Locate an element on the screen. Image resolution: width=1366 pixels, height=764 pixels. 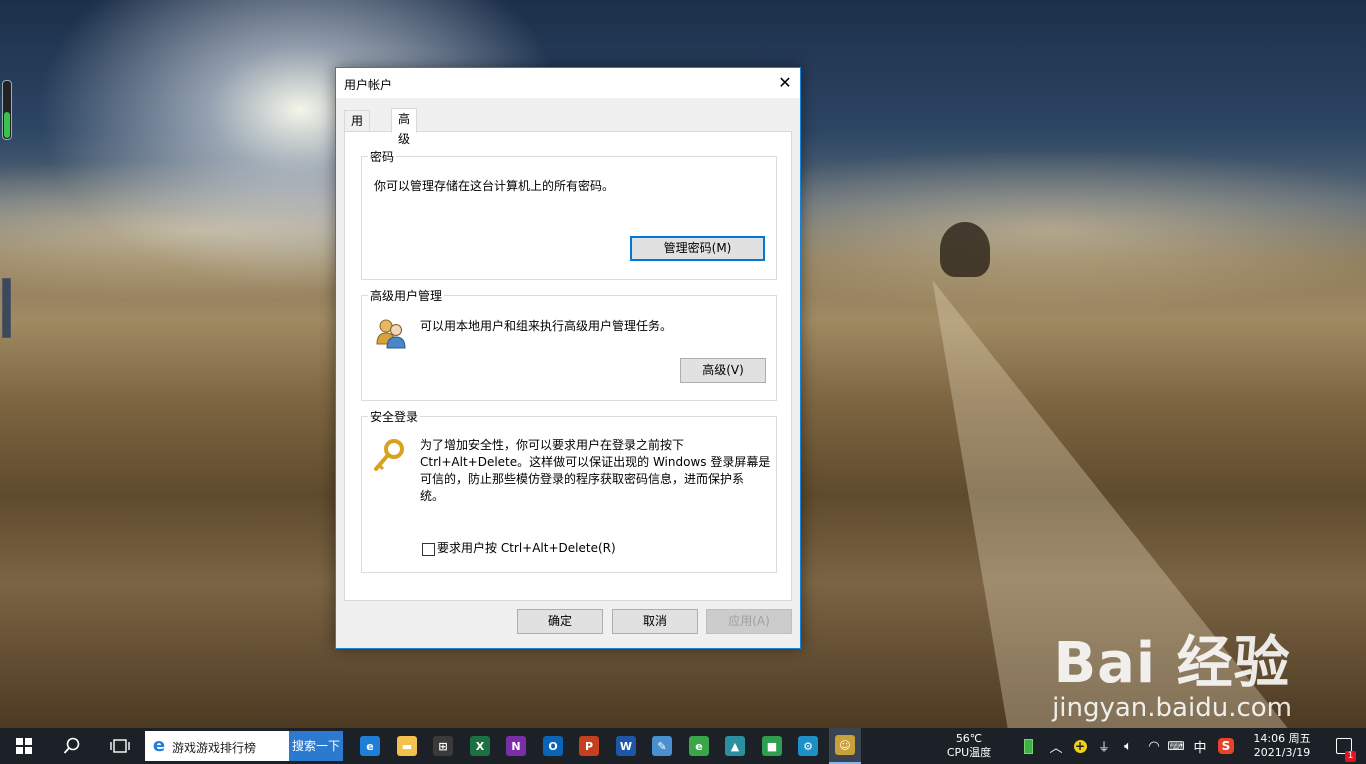
desktop-meter-gadget is located at coordinates (7, 110).